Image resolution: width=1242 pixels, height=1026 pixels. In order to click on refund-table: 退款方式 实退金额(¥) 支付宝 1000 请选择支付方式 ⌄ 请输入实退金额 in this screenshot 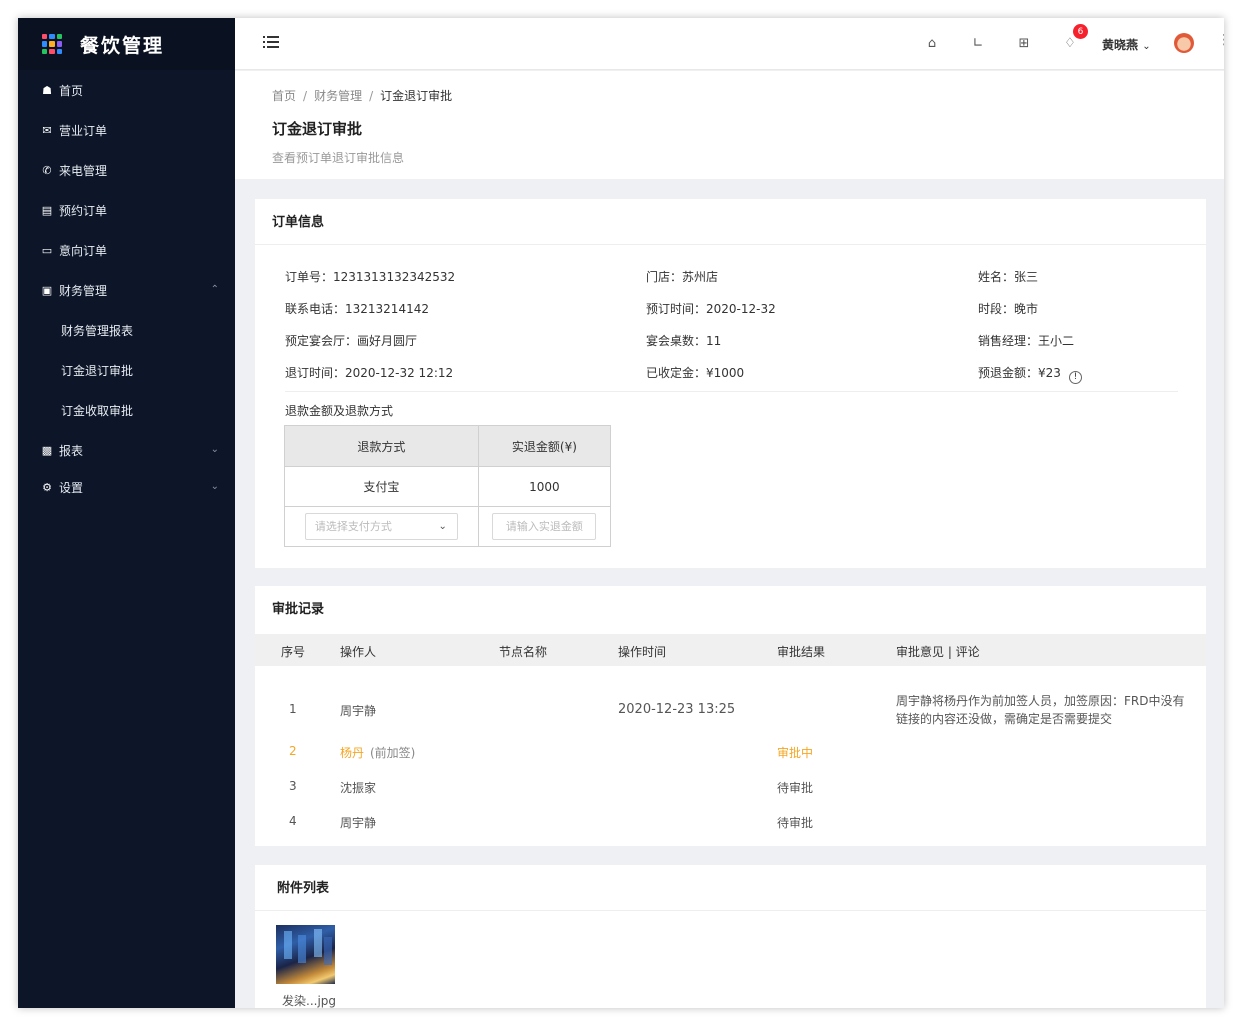, I will do `click(448, 486)`.